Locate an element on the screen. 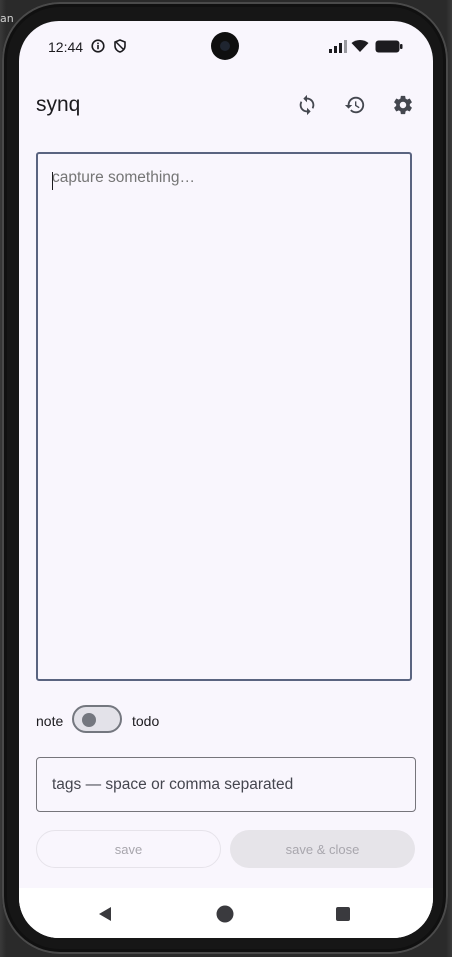  back-icon is located at coordinates (106, 914).